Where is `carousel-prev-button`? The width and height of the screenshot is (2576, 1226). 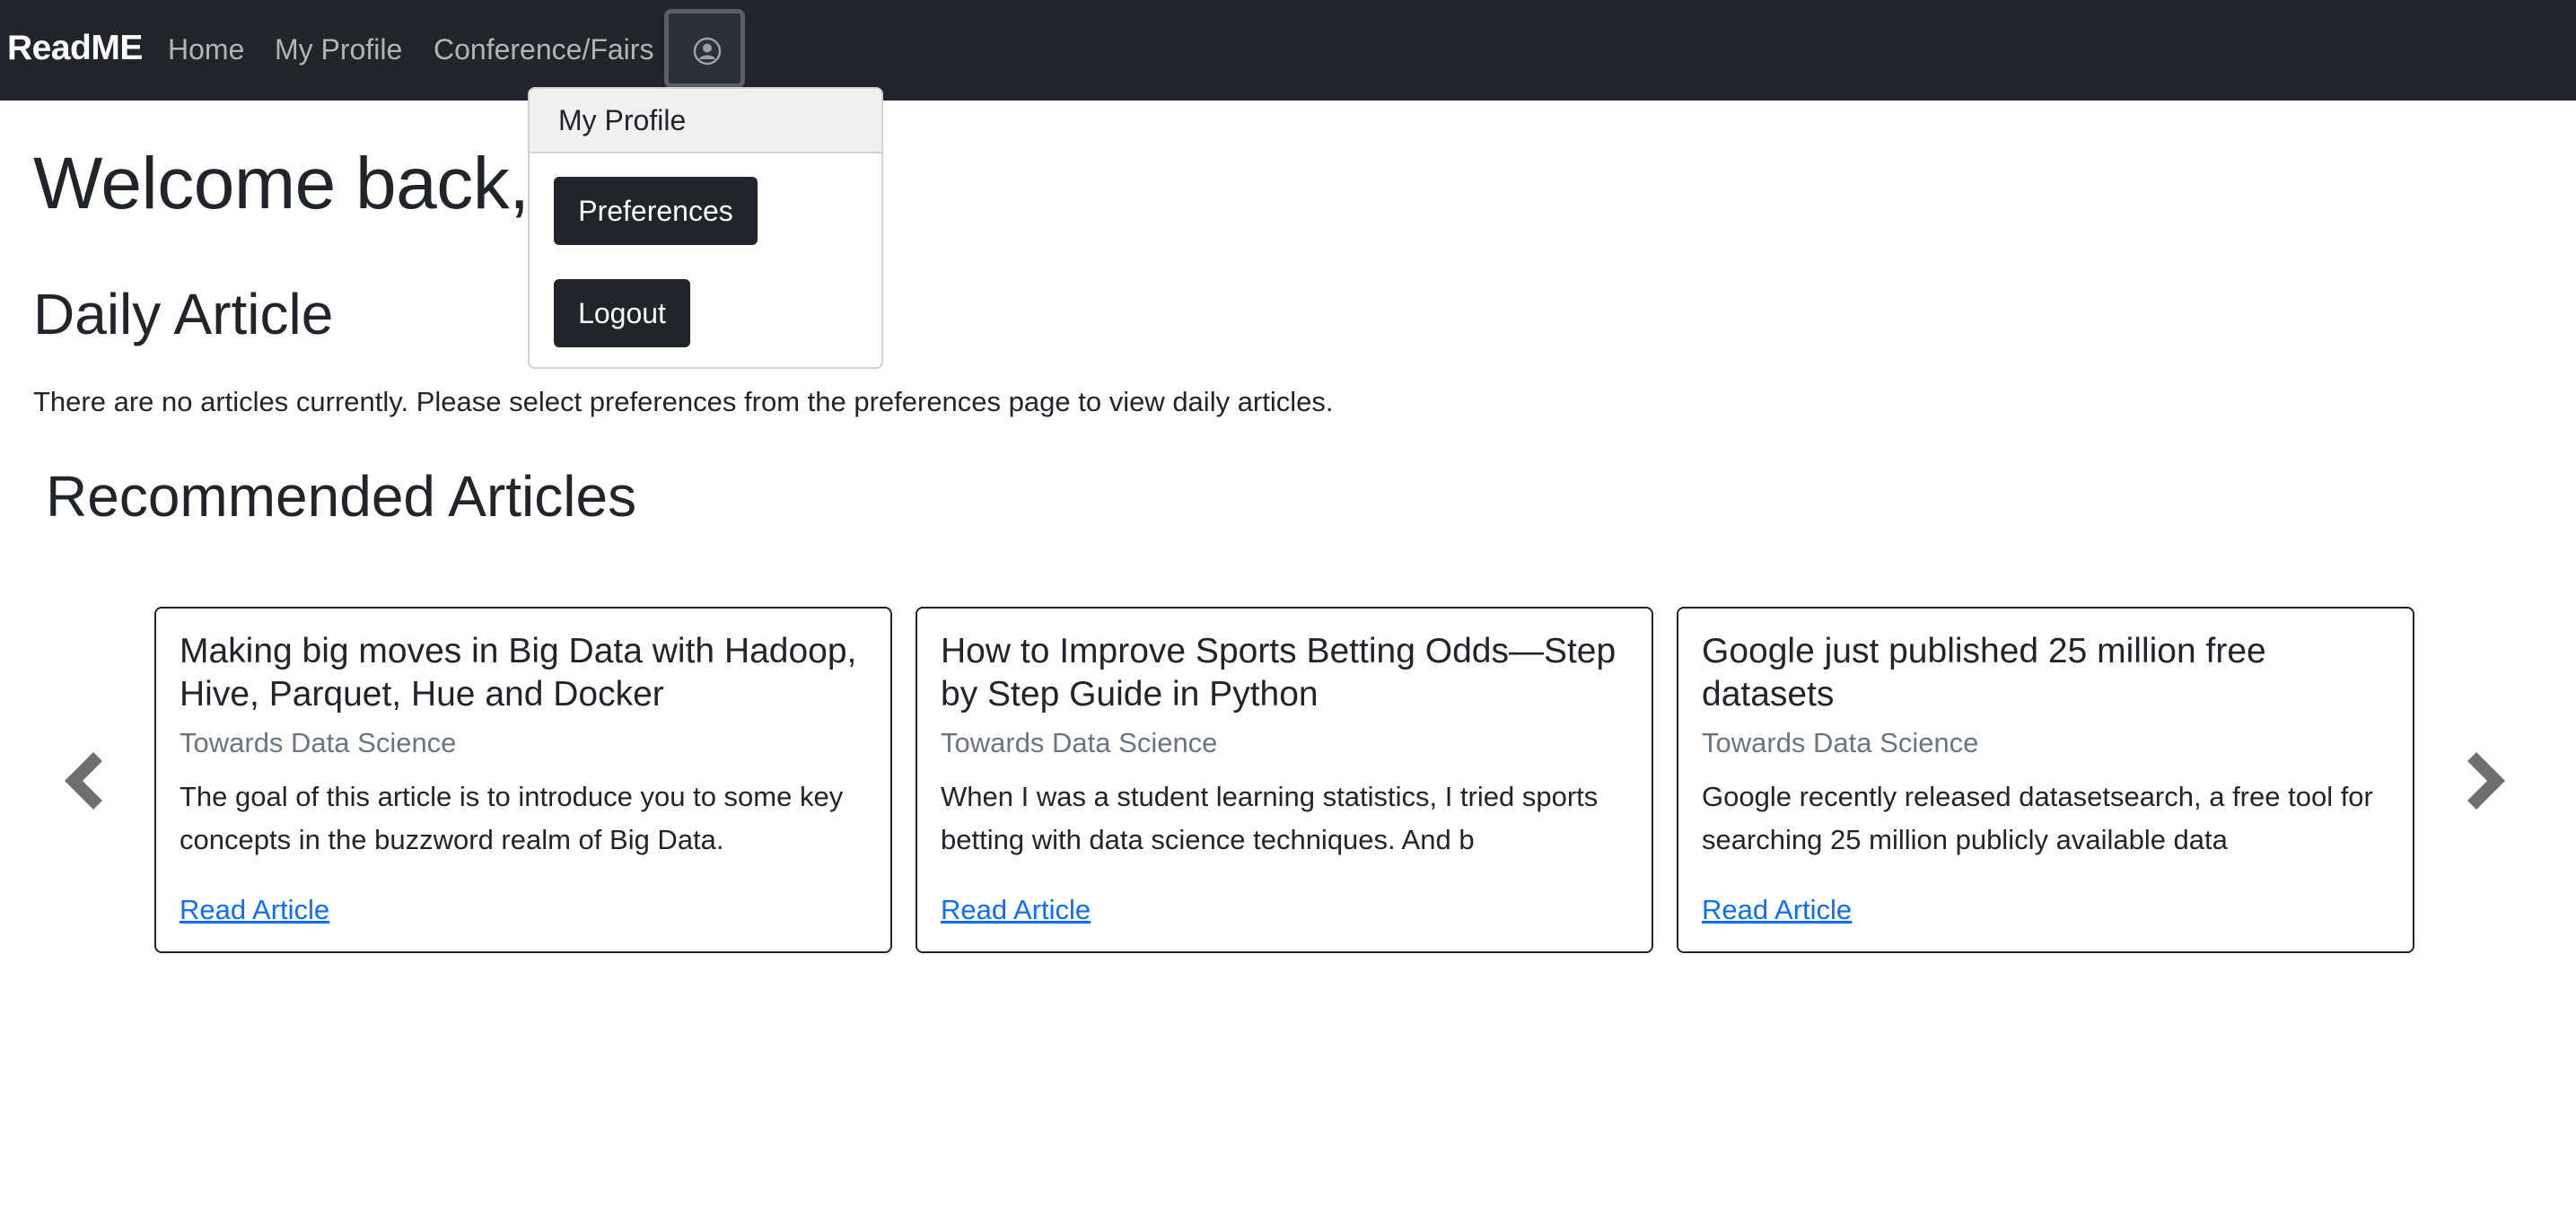
carousel-prev-button is located at coordinates (81, 781).